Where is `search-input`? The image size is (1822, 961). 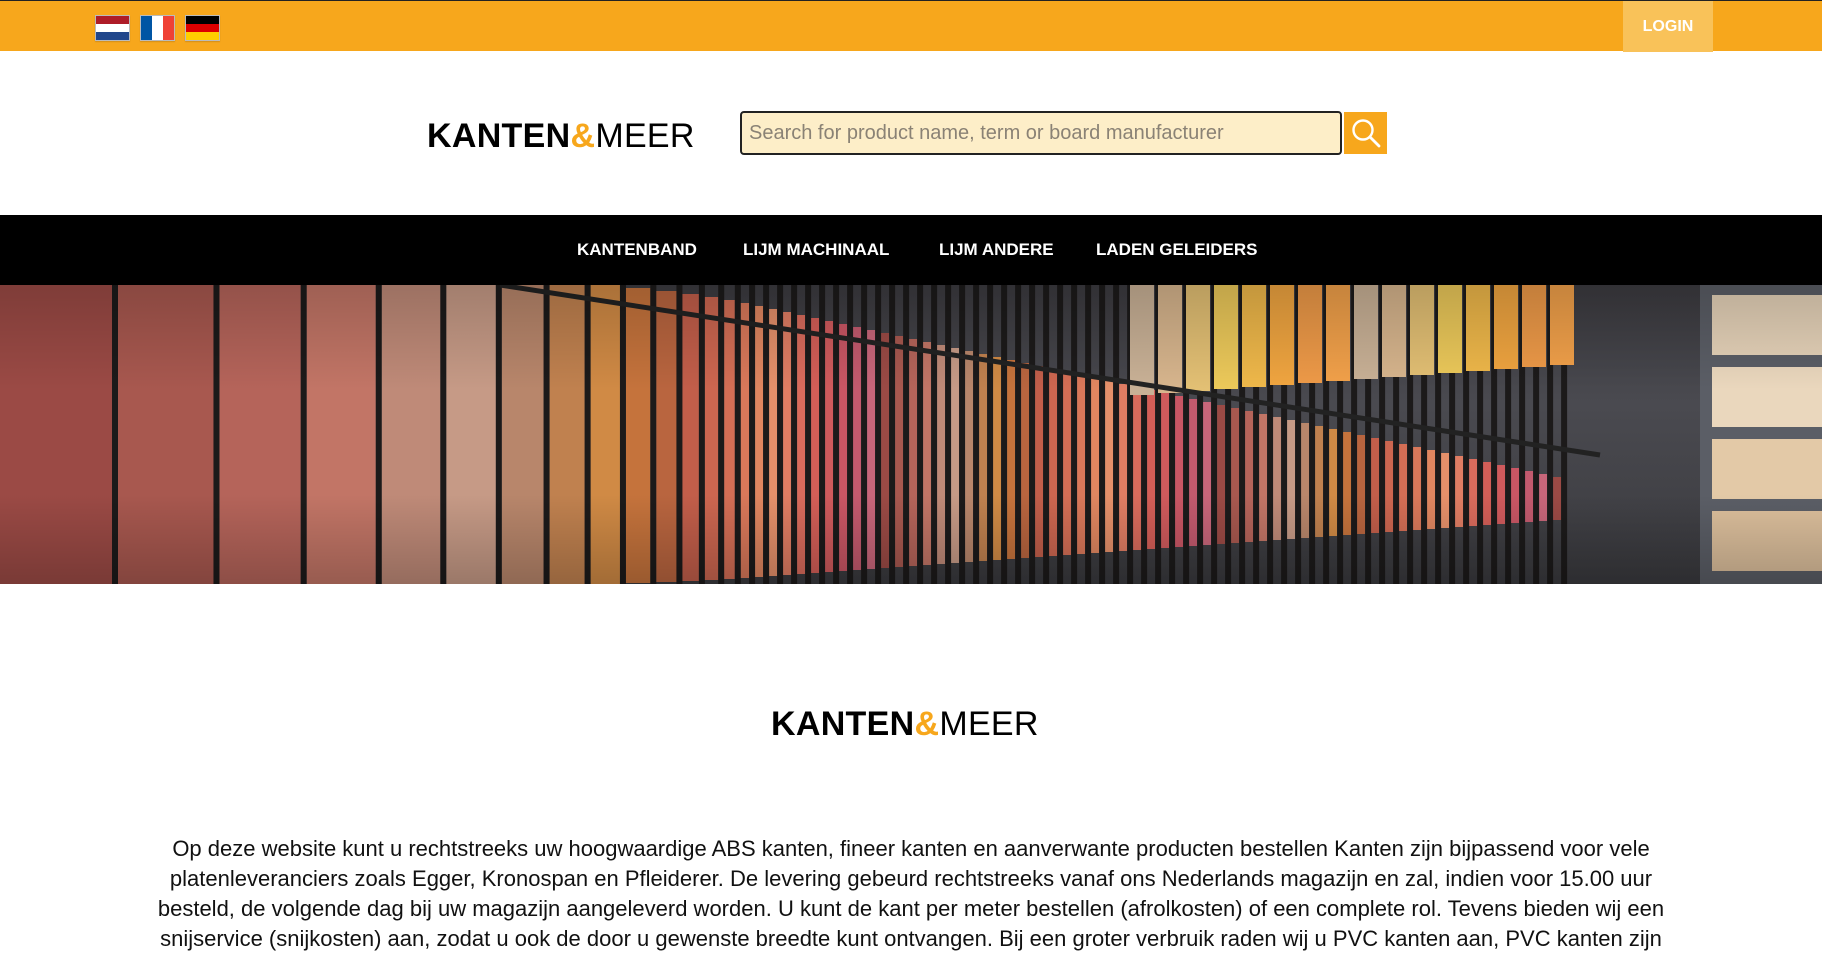
search-input is located at coordinates (1041, 133).